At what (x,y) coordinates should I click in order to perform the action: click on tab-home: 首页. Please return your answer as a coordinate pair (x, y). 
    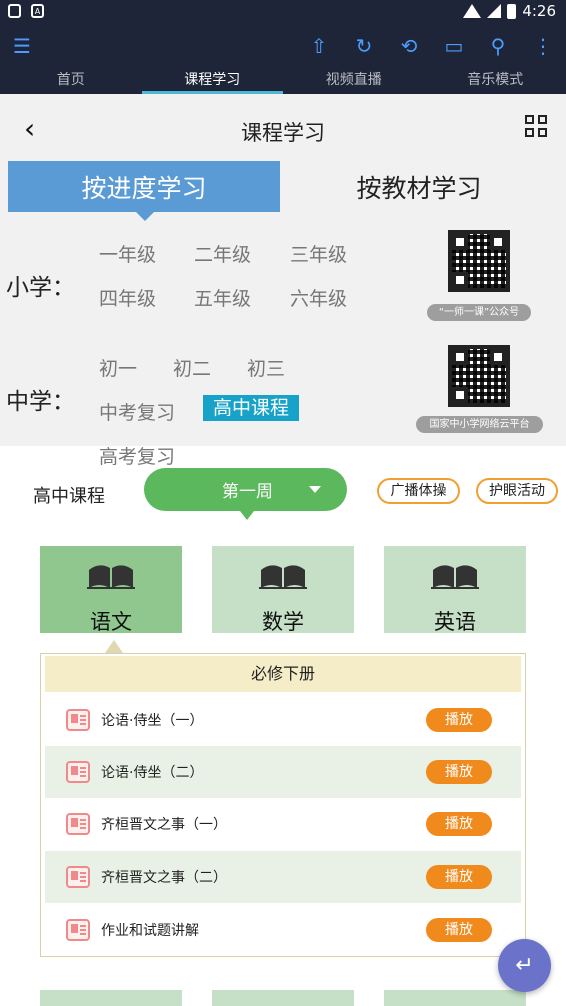
    Looking at the image, I should click on (71, 81).